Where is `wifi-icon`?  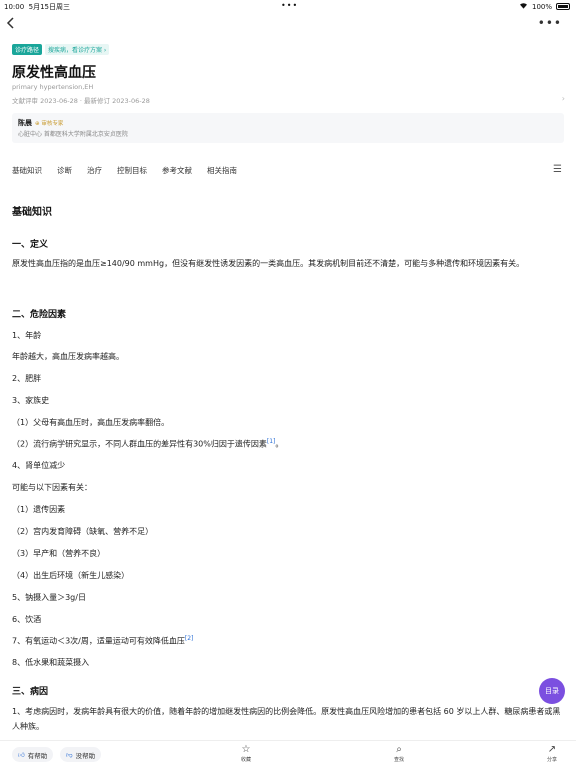
wifi-icon is located at coordinates (523, 6).